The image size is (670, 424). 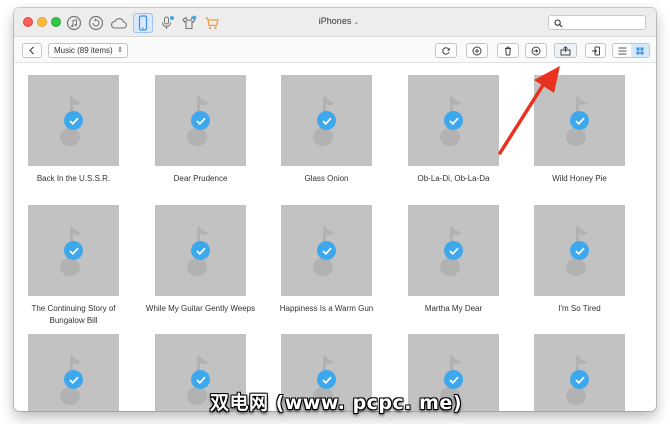 I want to click on delete-button, so click(x=508, y=50).